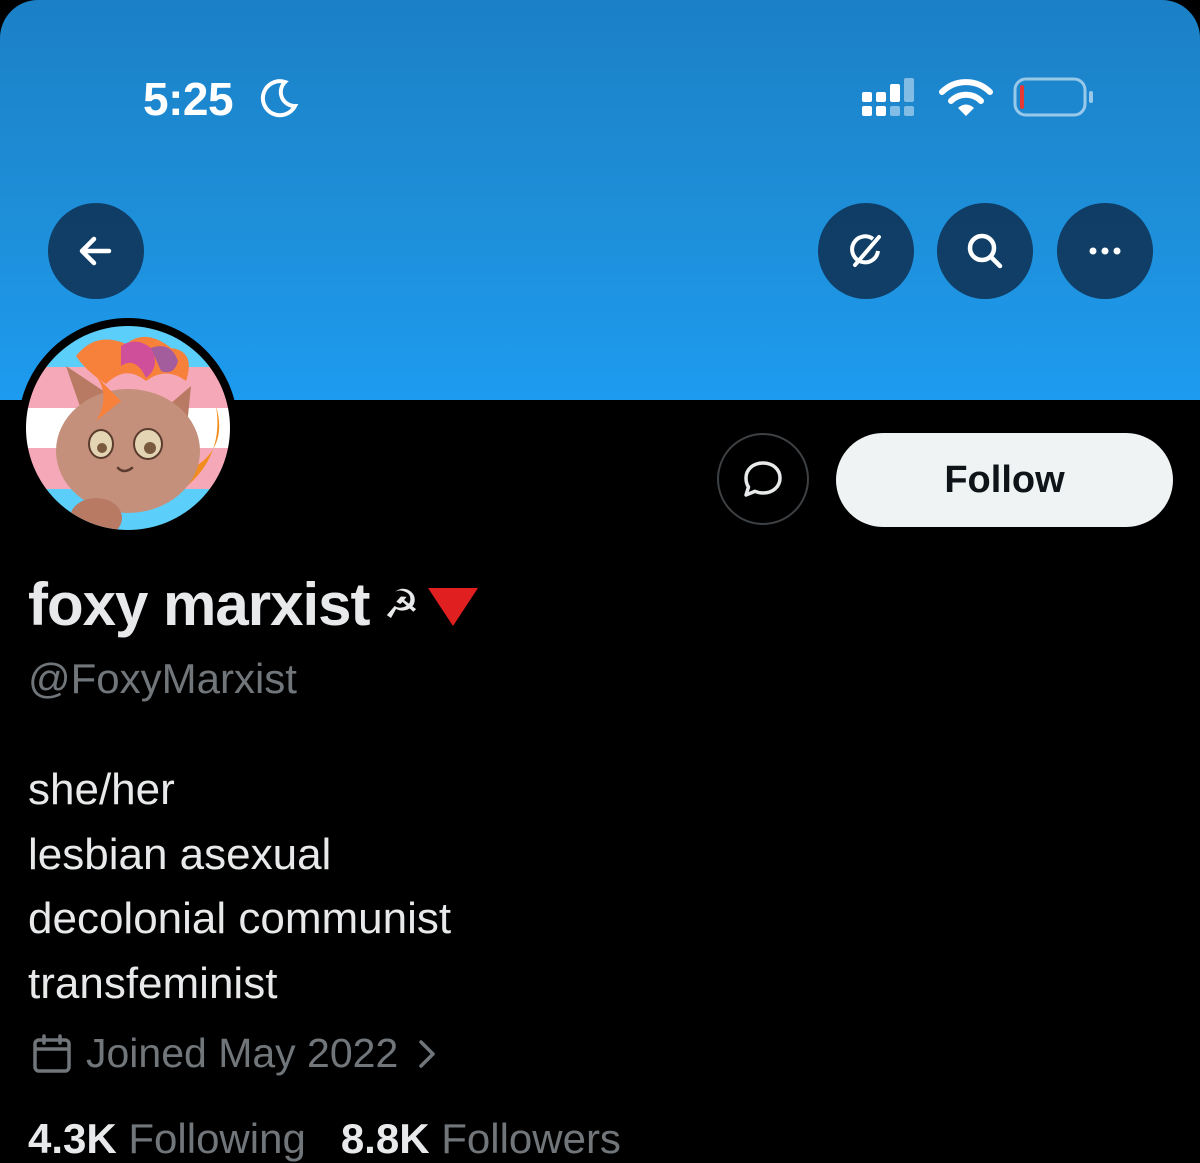 Image resolution: width=1200 pixels, height=1163 pixels. What do you see at coordinates (966, 97) in the screenshot?
I see `wifi-icon` at bounding box center [966, 97].